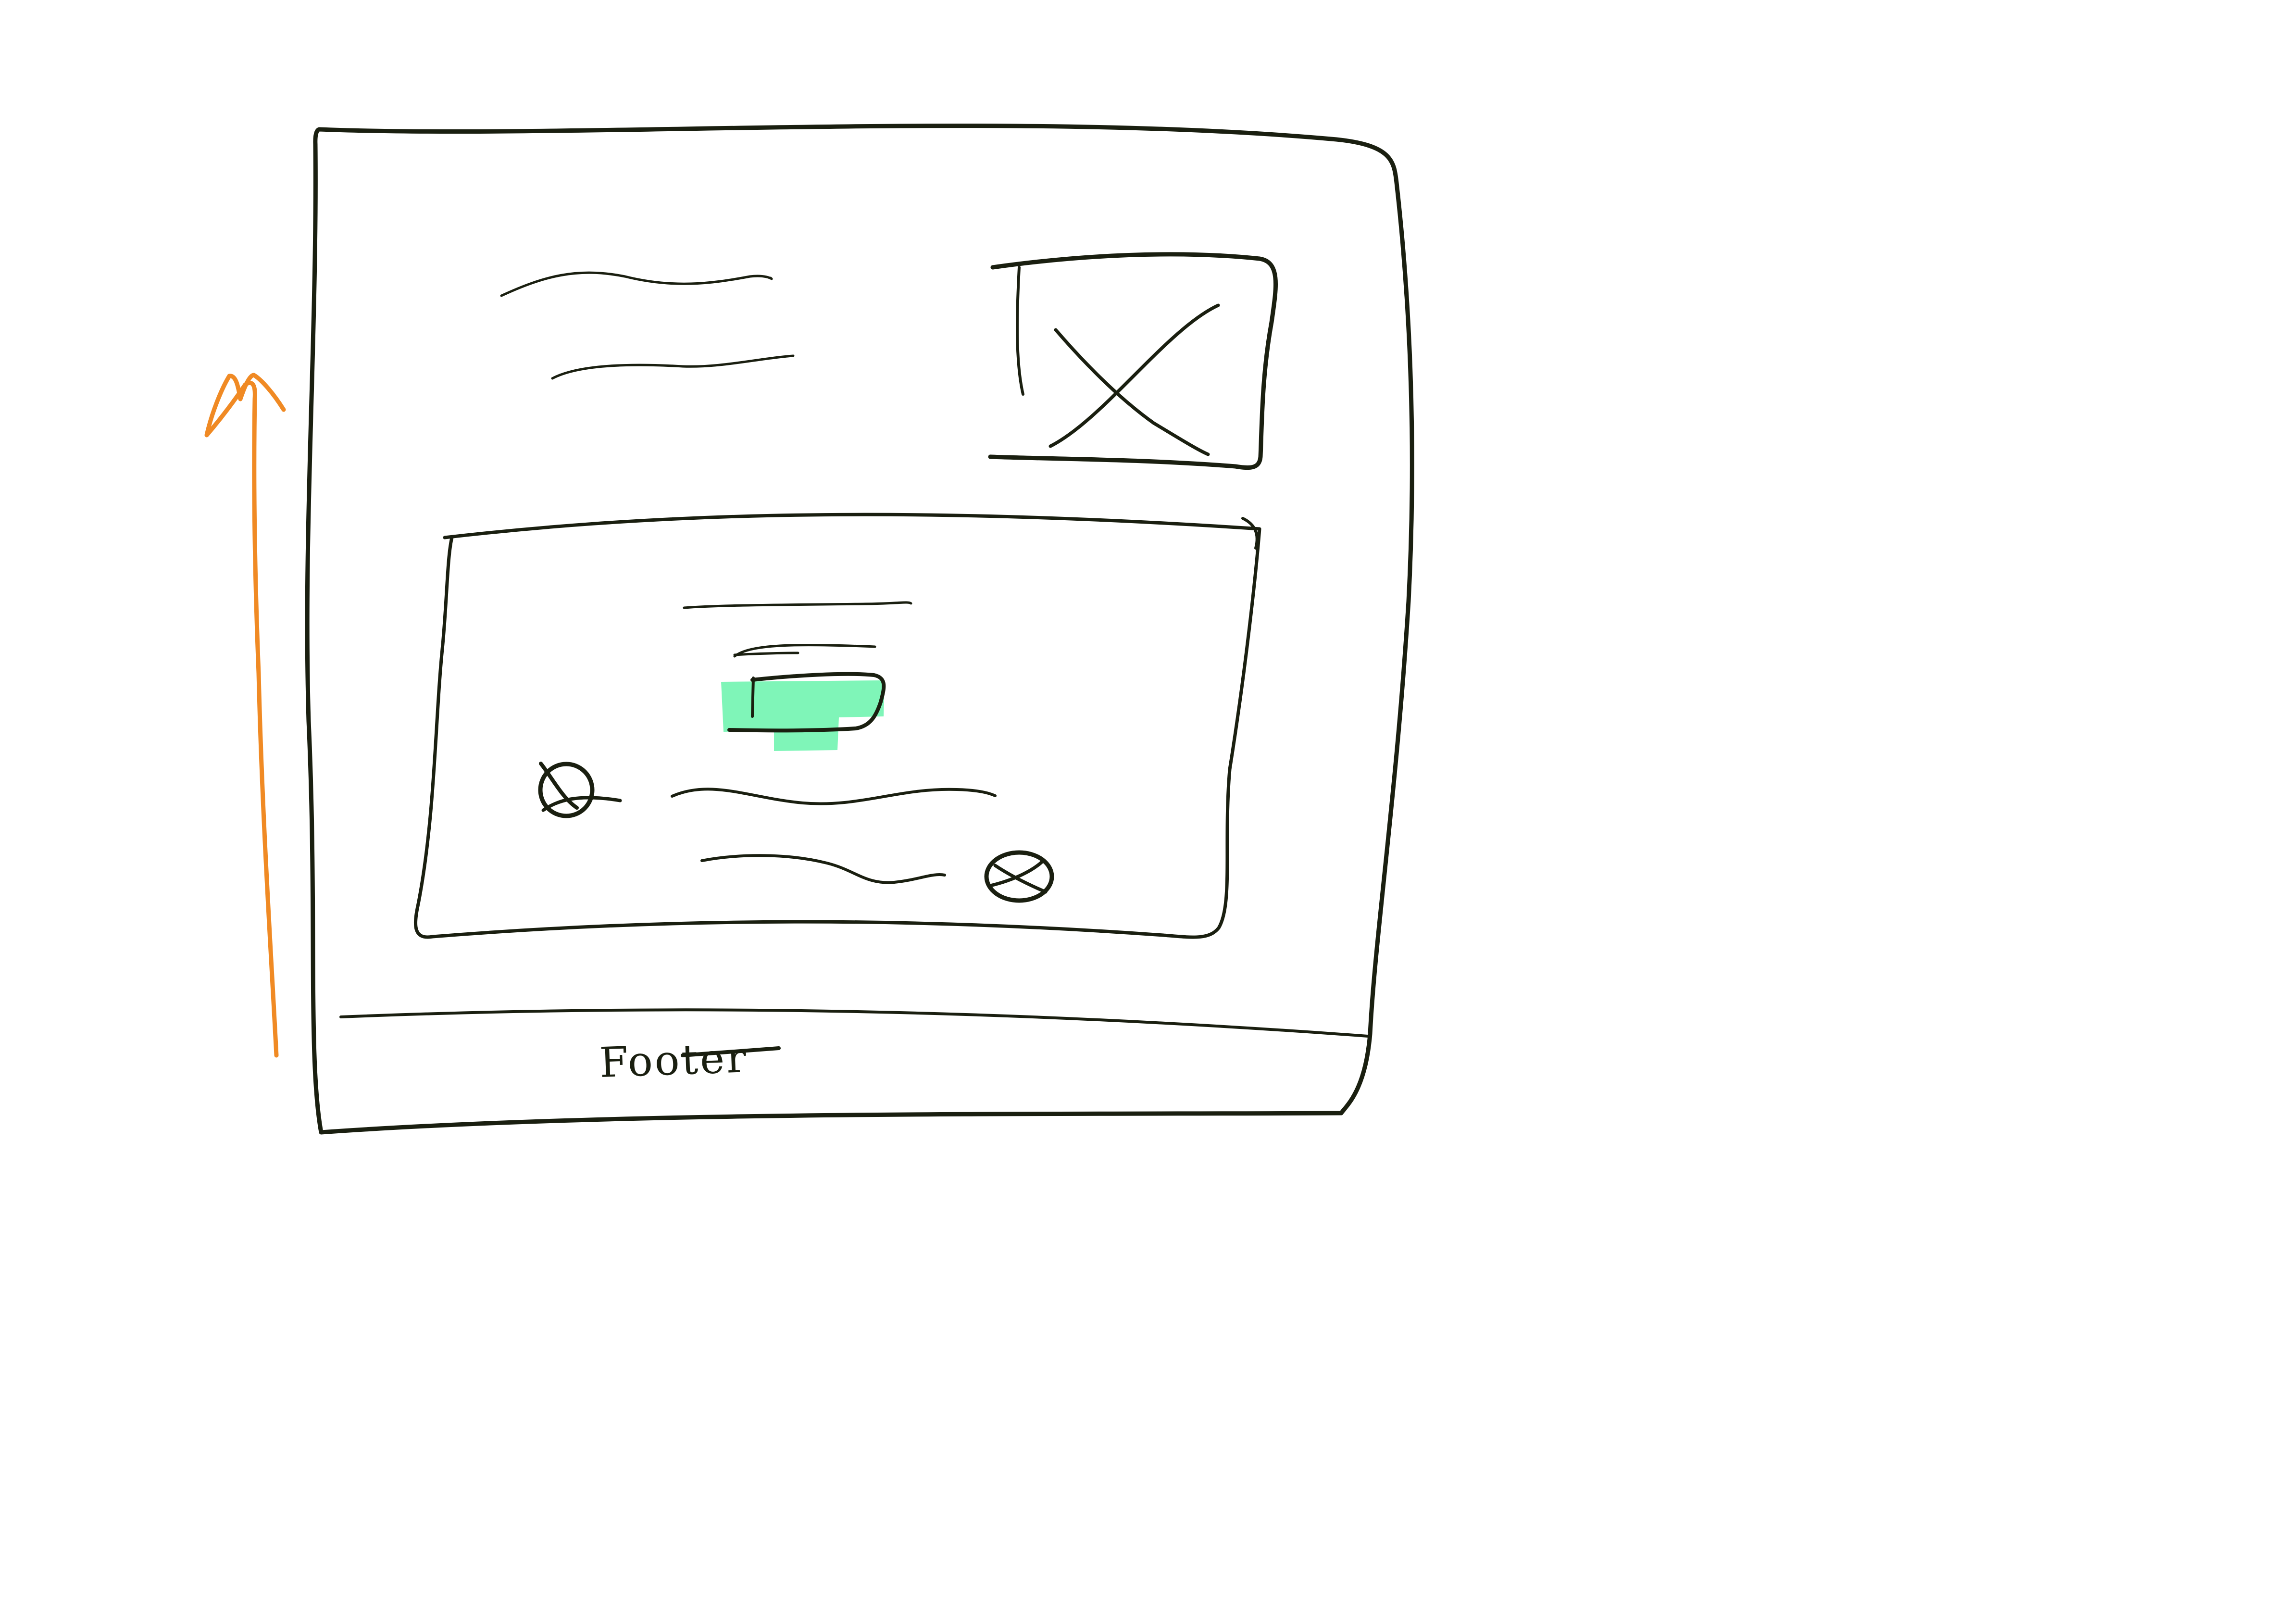 This screenshot has height=1604, width=2296. Describe the element at coordinates (1019, 876) in the screenshot. I see `right-control` at that location.